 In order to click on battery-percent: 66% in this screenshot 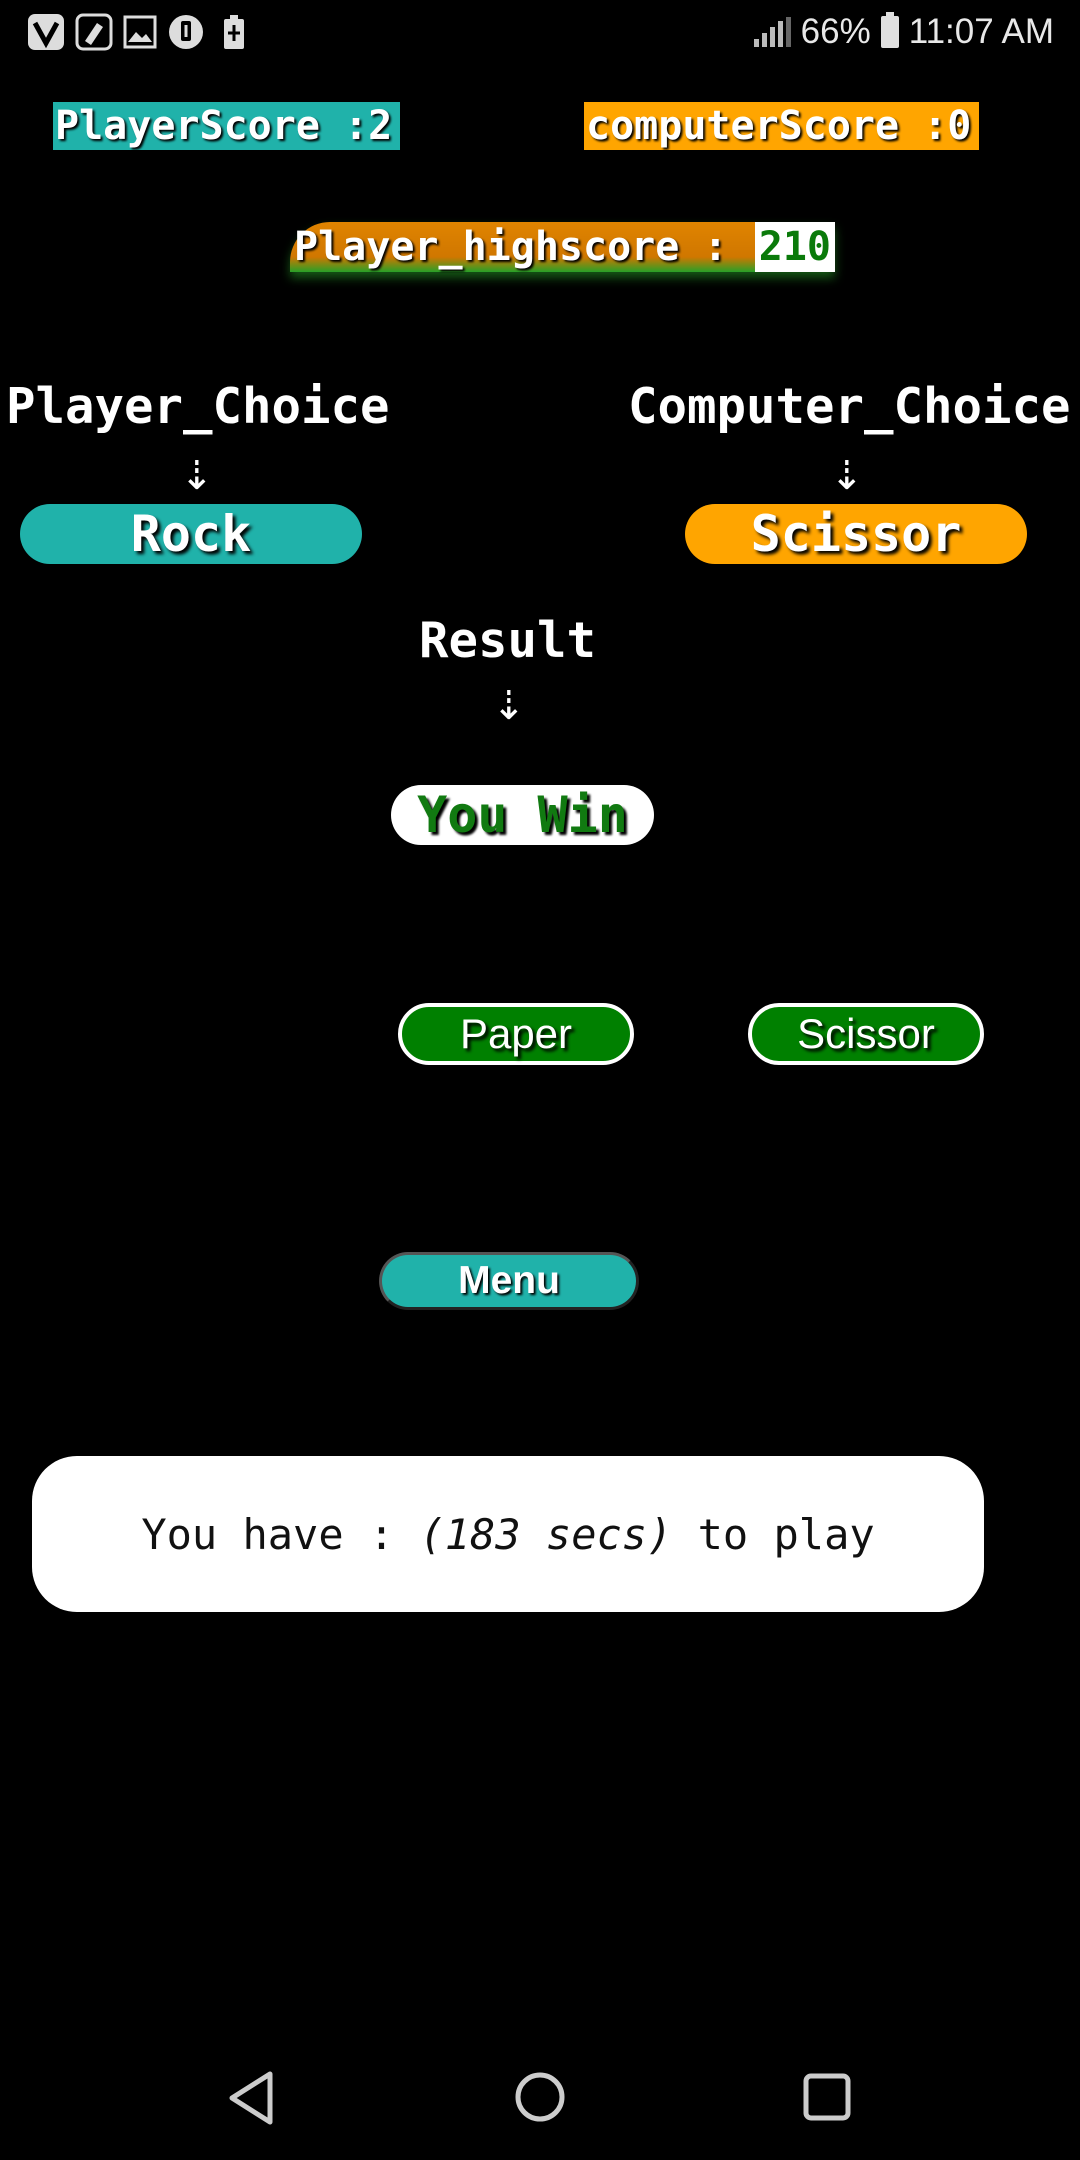, I will do `click(835, 31)`.